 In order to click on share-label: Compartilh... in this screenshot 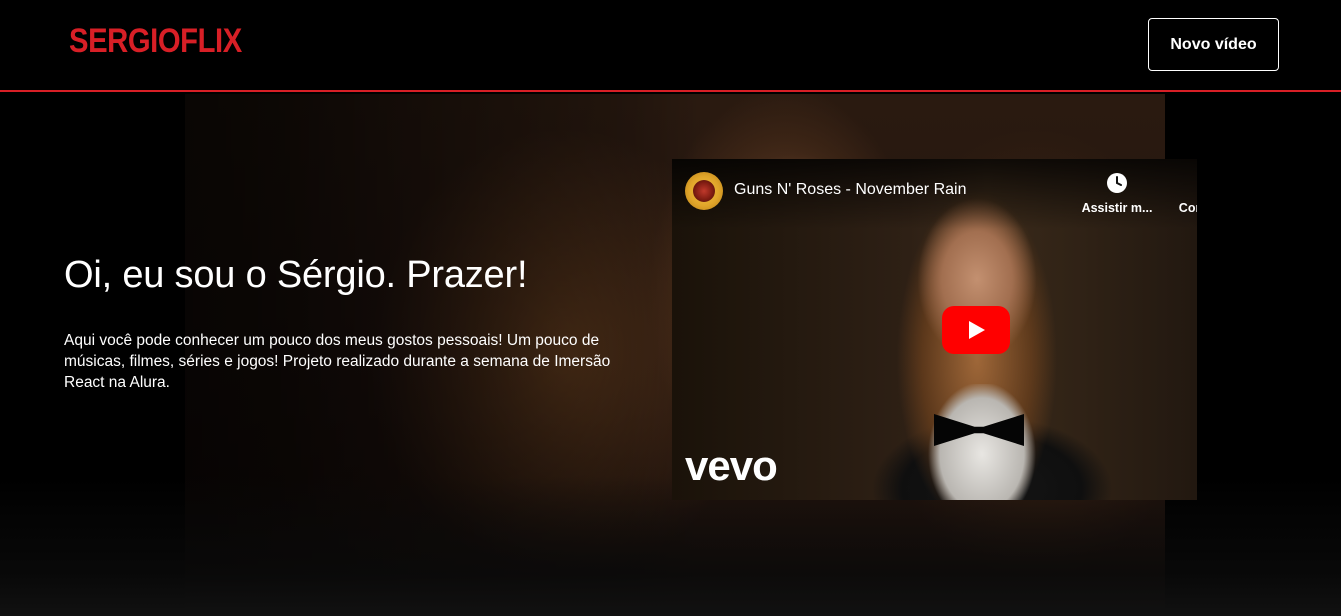, I will do `click(1187, 208)`.